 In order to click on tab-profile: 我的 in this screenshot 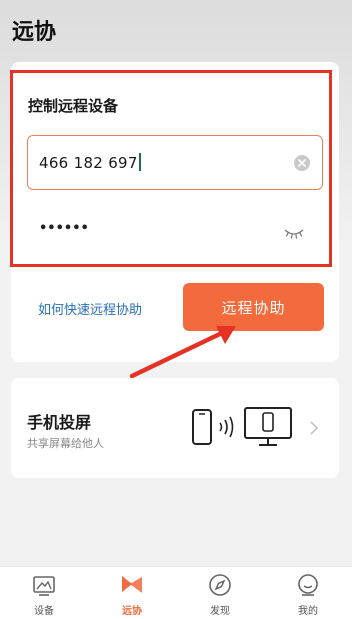, I will do `click(308, 593)`.